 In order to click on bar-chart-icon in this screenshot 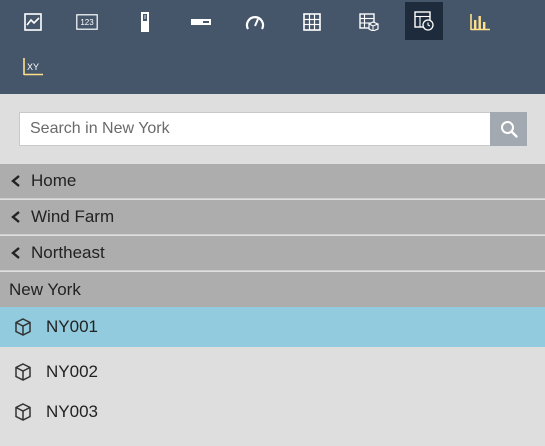, I will do `click(480, 22)`.